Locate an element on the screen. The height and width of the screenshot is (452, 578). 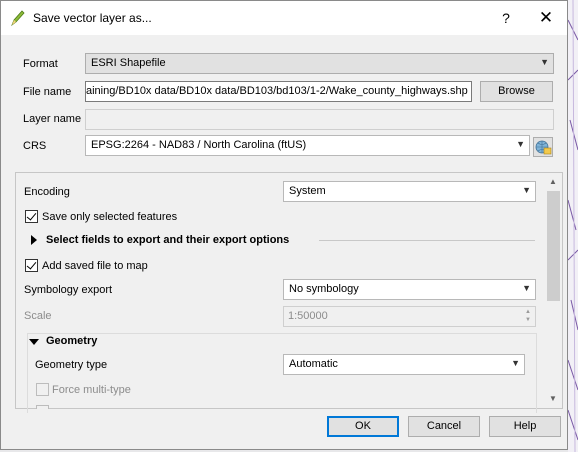
save-selected-checkbox is located at coordinates (31, 216).